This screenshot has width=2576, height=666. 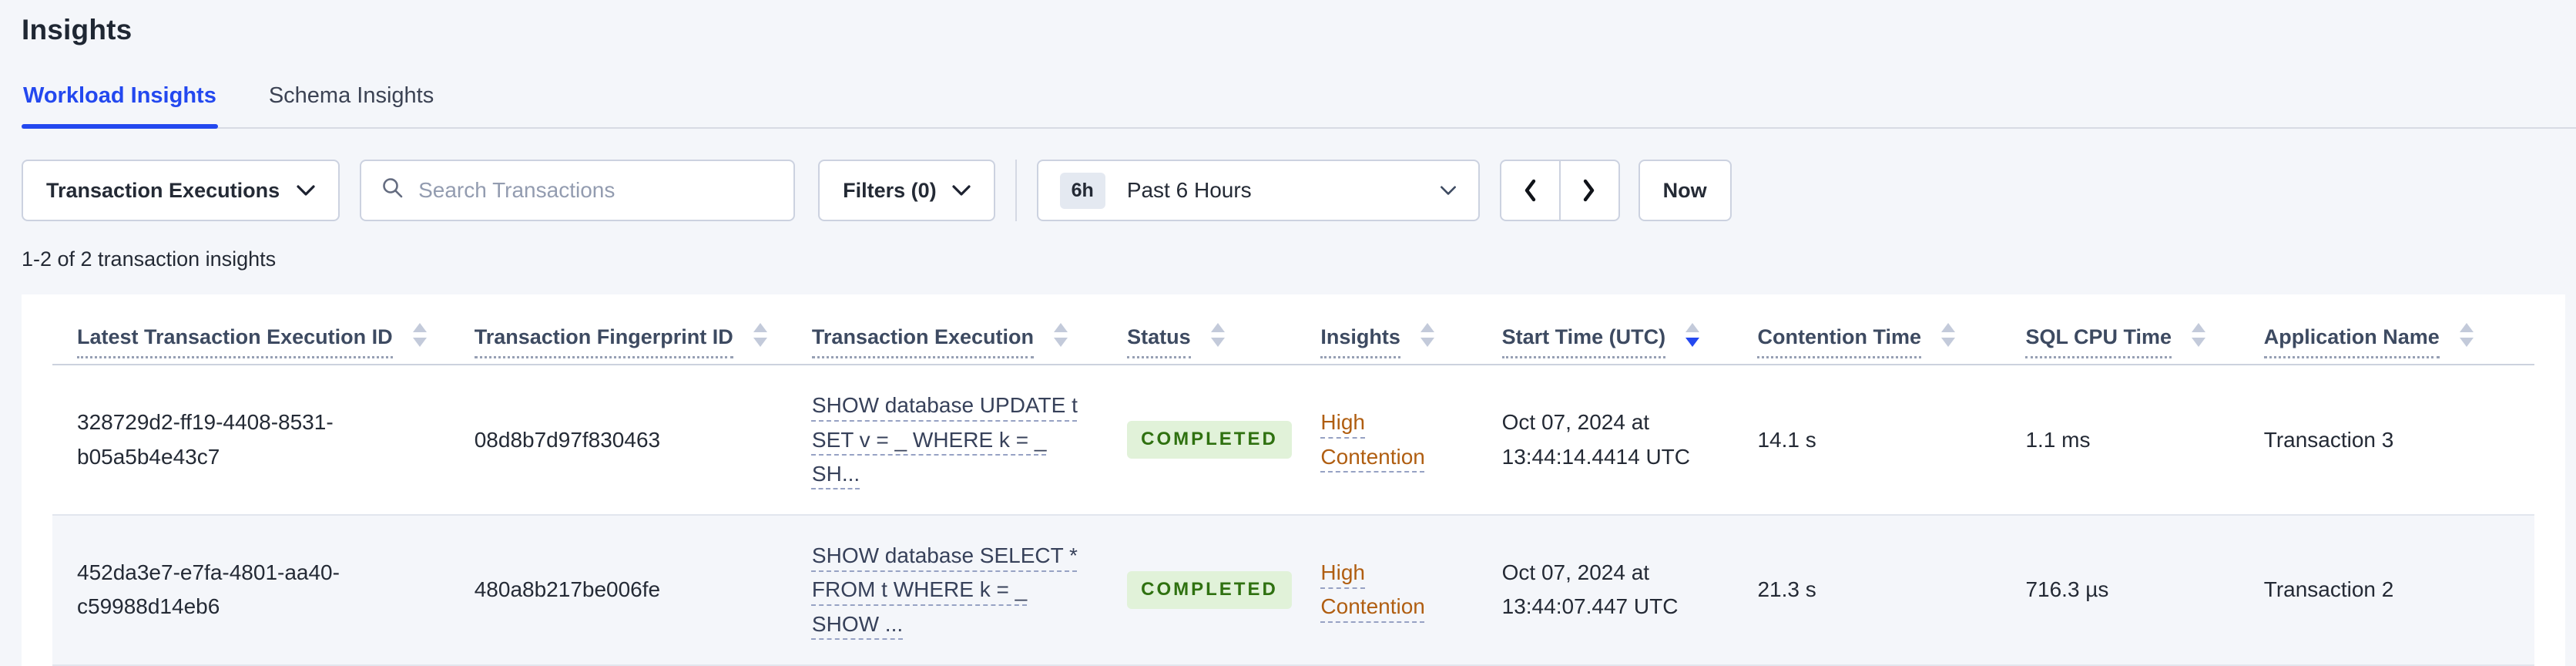 What do you see at coordinates (643, 590) in the screenshot?
I see `cell-fingerprint-id: 480a8b217be006fe` at bounding box center [643, 590].